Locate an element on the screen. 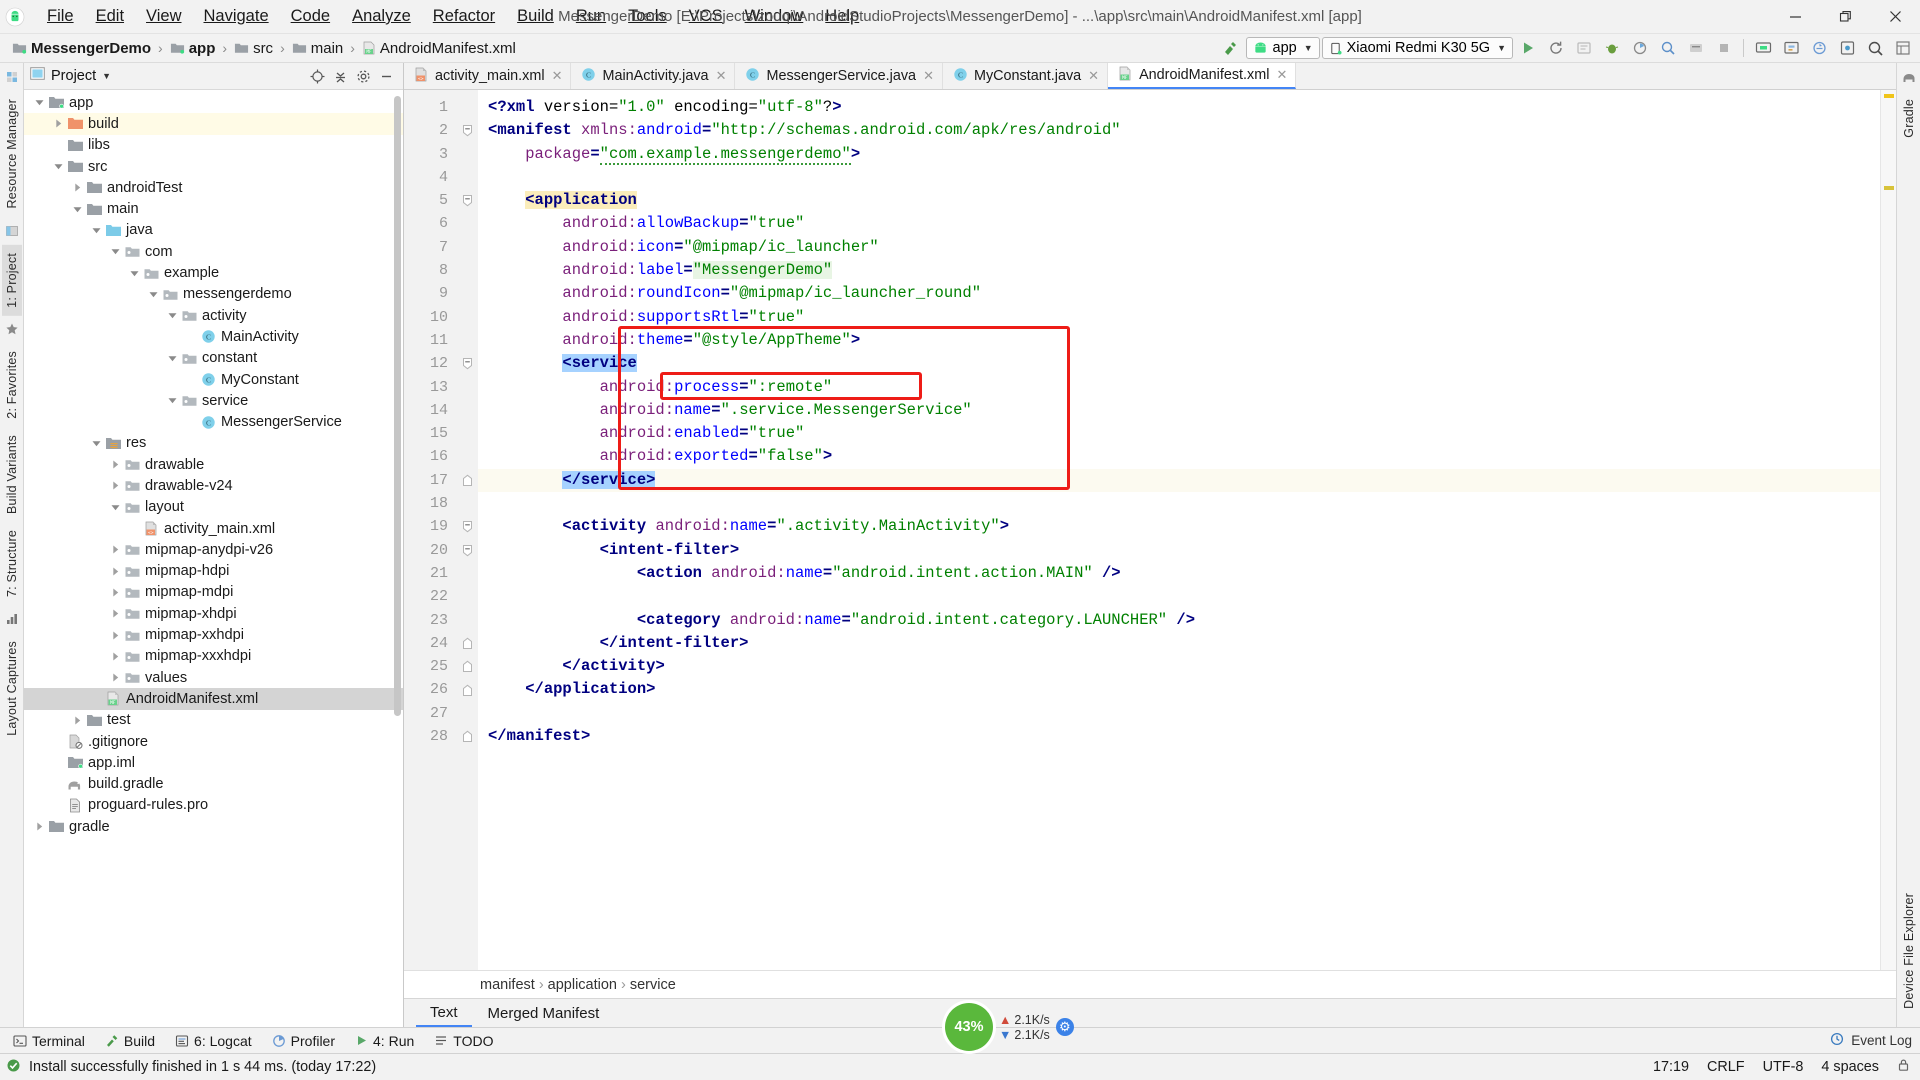  breadcrumb-manifest: MF AndroidManifest.xml is located at coordinates (439, 48).